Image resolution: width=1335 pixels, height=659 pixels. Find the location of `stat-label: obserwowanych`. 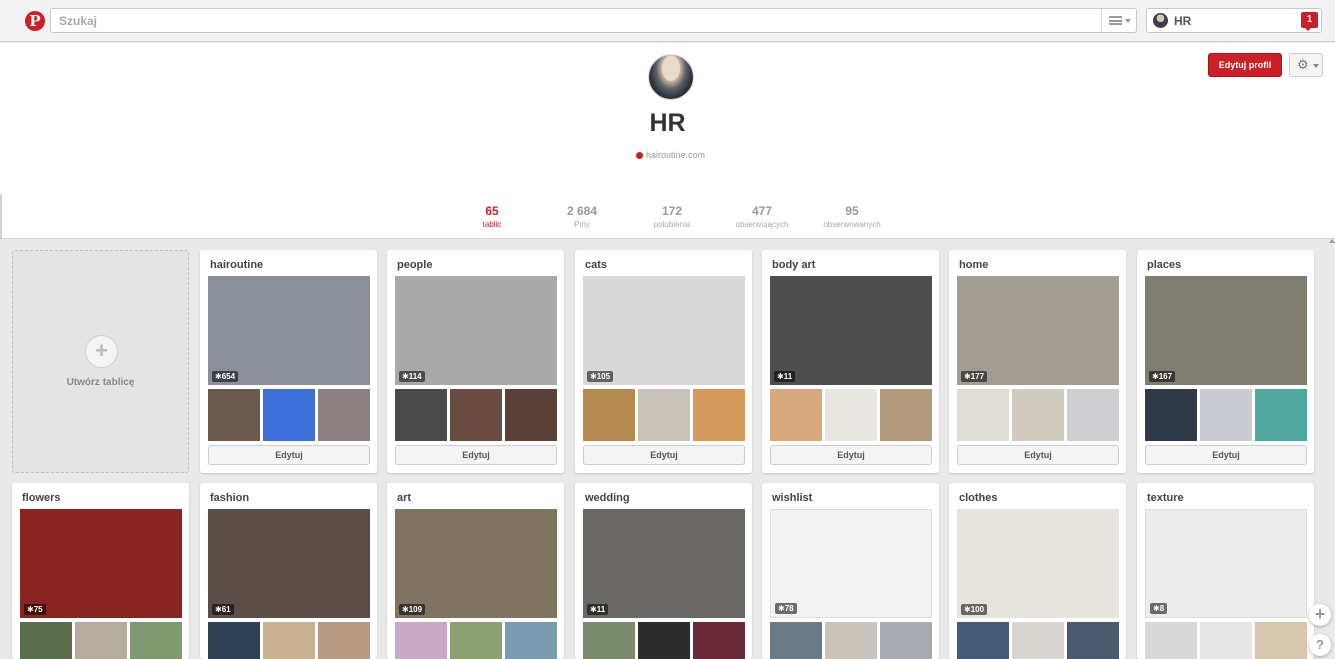

stat-label: obserwowanych is located at coordinates (852, 224).